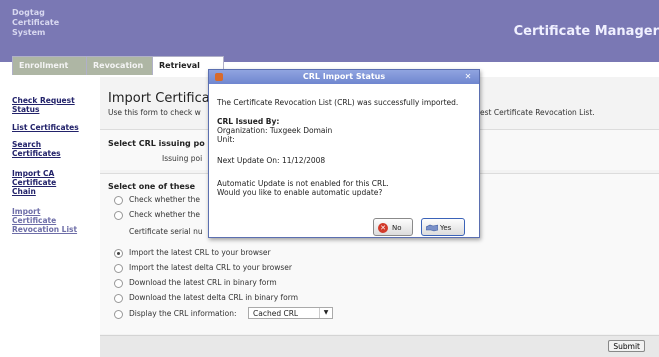 The width and height of the screenshot is (659, 357). I want to click on page-description: Use this form to check w, so click(154, 112).